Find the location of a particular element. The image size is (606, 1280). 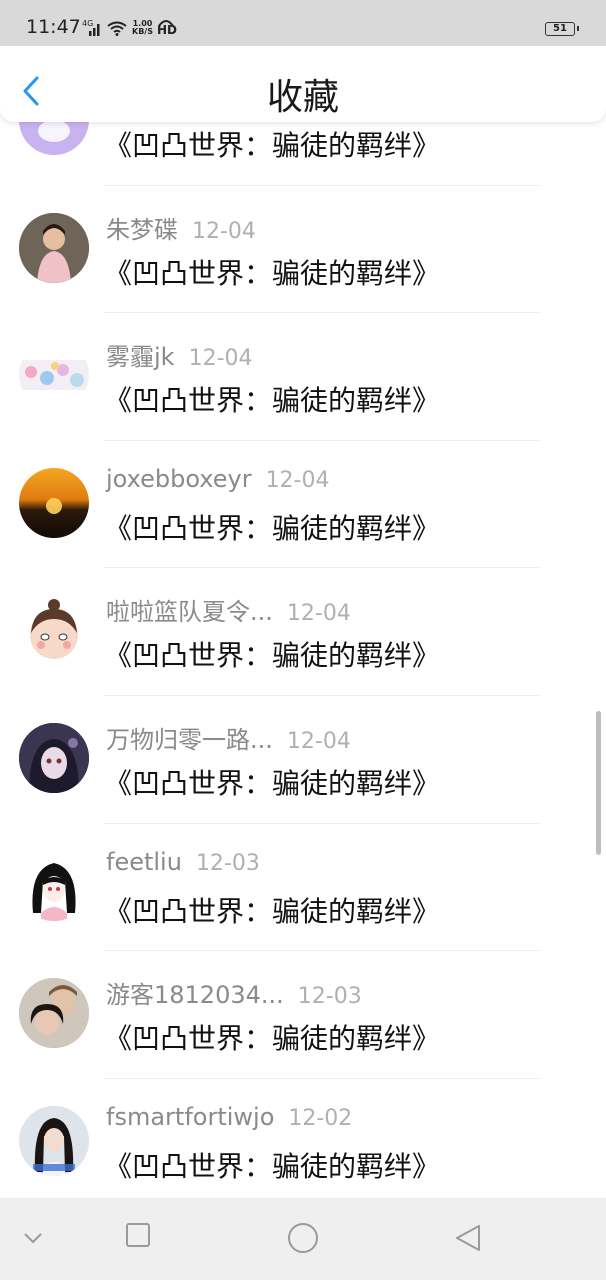

item-meta: 游客1812034... 12-03 is located at coordinates (234, 992).